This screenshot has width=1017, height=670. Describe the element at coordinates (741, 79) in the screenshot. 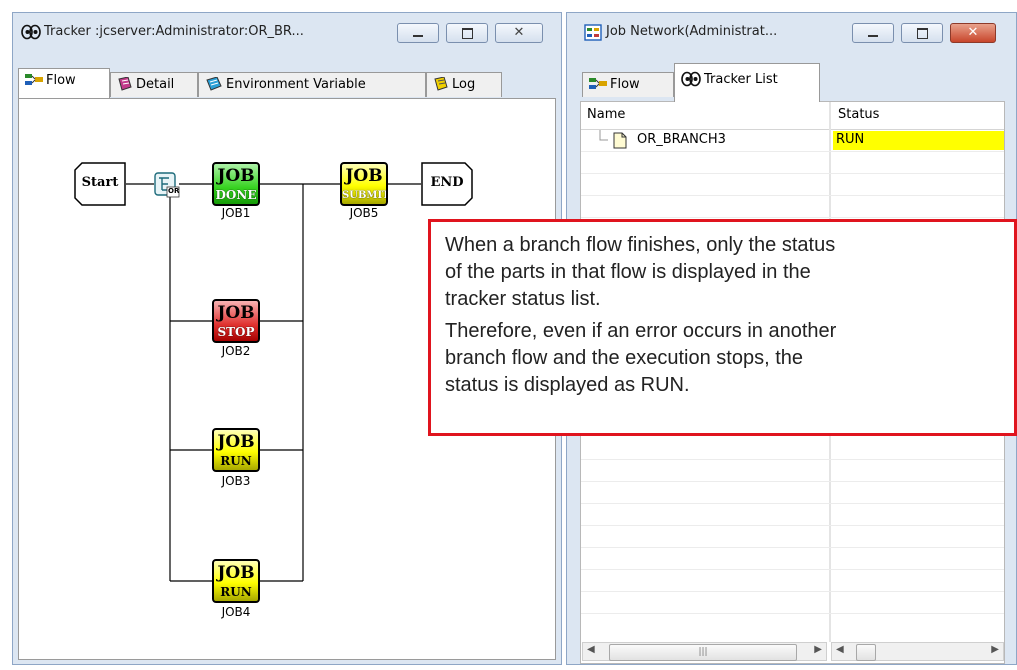

I see `tab-label: Tracker List` at that location.